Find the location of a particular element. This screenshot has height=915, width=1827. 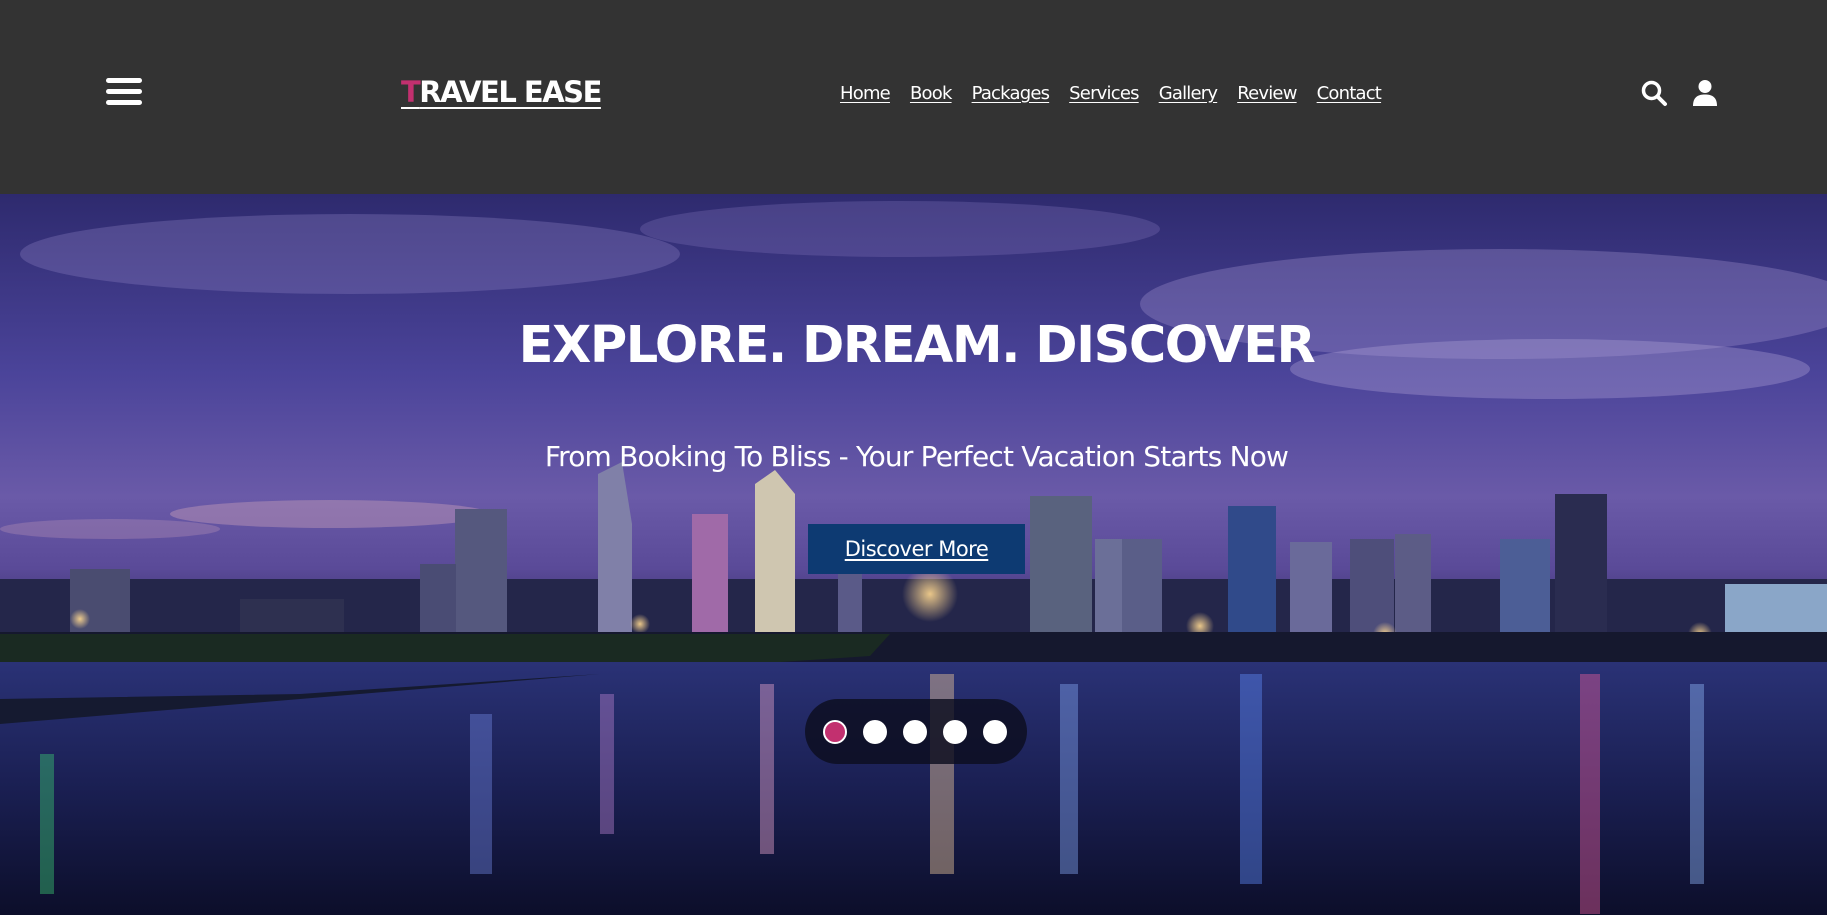

search-icon is located at coordinates (1654, 93).